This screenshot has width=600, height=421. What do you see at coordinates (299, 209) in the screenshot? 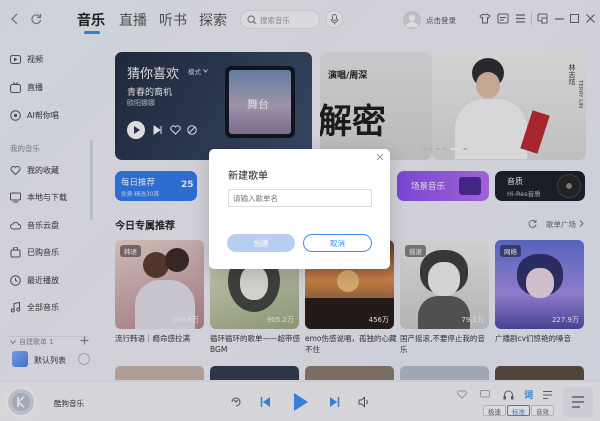
I see `new-playlist-dialog: 新建歌单 创建 取消` at bounding box center [299, 209].